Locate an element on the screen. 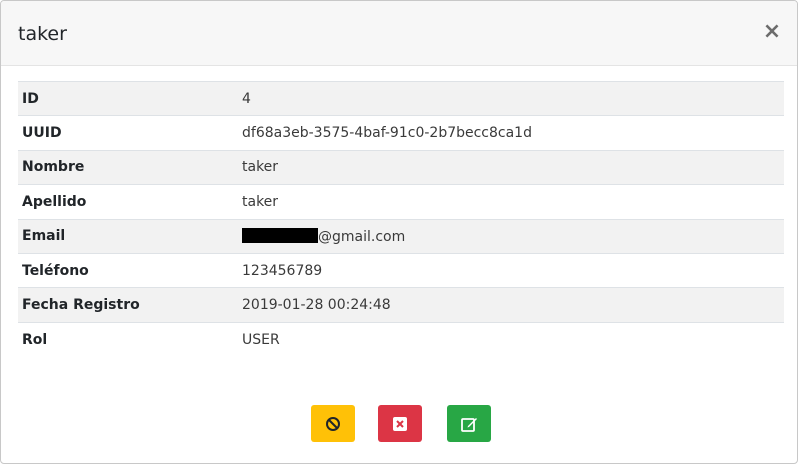 The image size is (798, 464). table-row: Teléfono 123456789 is located at coordinates (401, 270).